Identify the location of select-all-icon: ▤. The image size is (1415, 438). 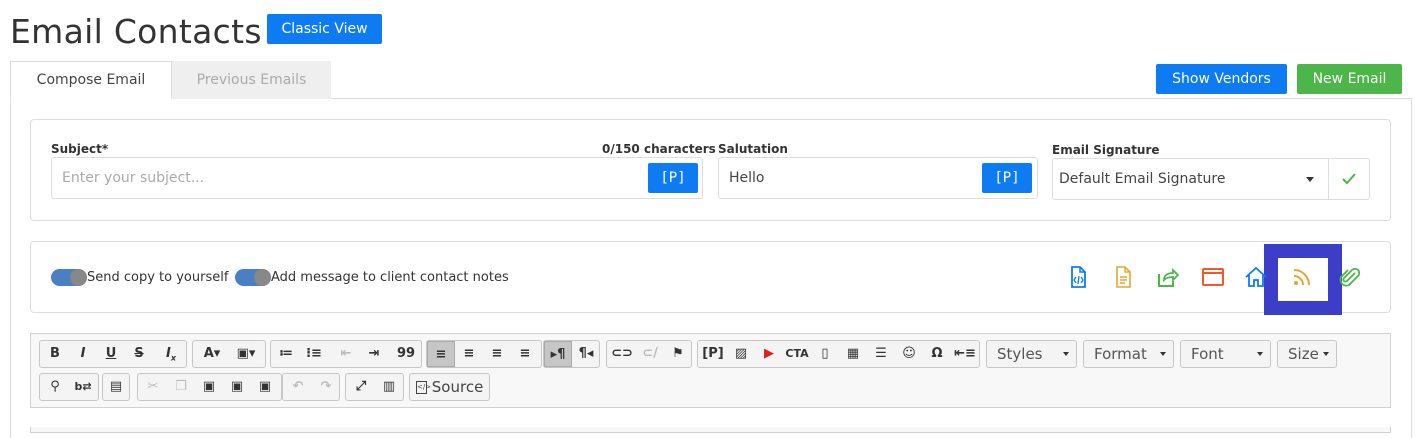
(116, 387).